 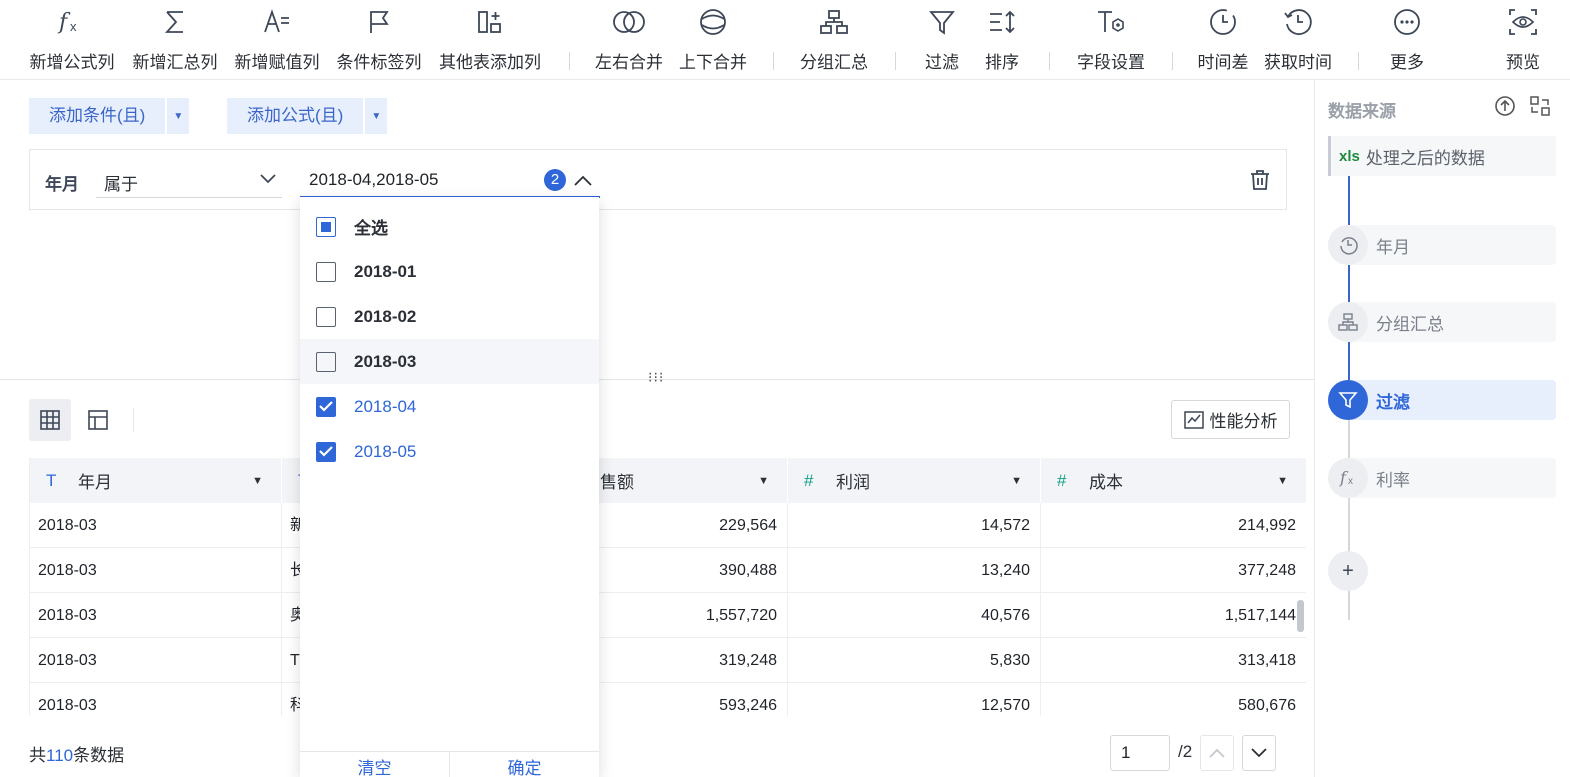 I want to click on resize-grip-icon: ⁝⁝⁝, so click(x=656, y=377).